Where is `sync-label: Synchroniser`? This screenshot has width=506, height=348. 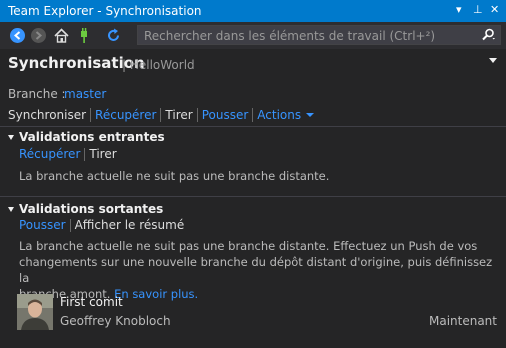 sync-label: Synchroniser is located at coordinates (47, 115).